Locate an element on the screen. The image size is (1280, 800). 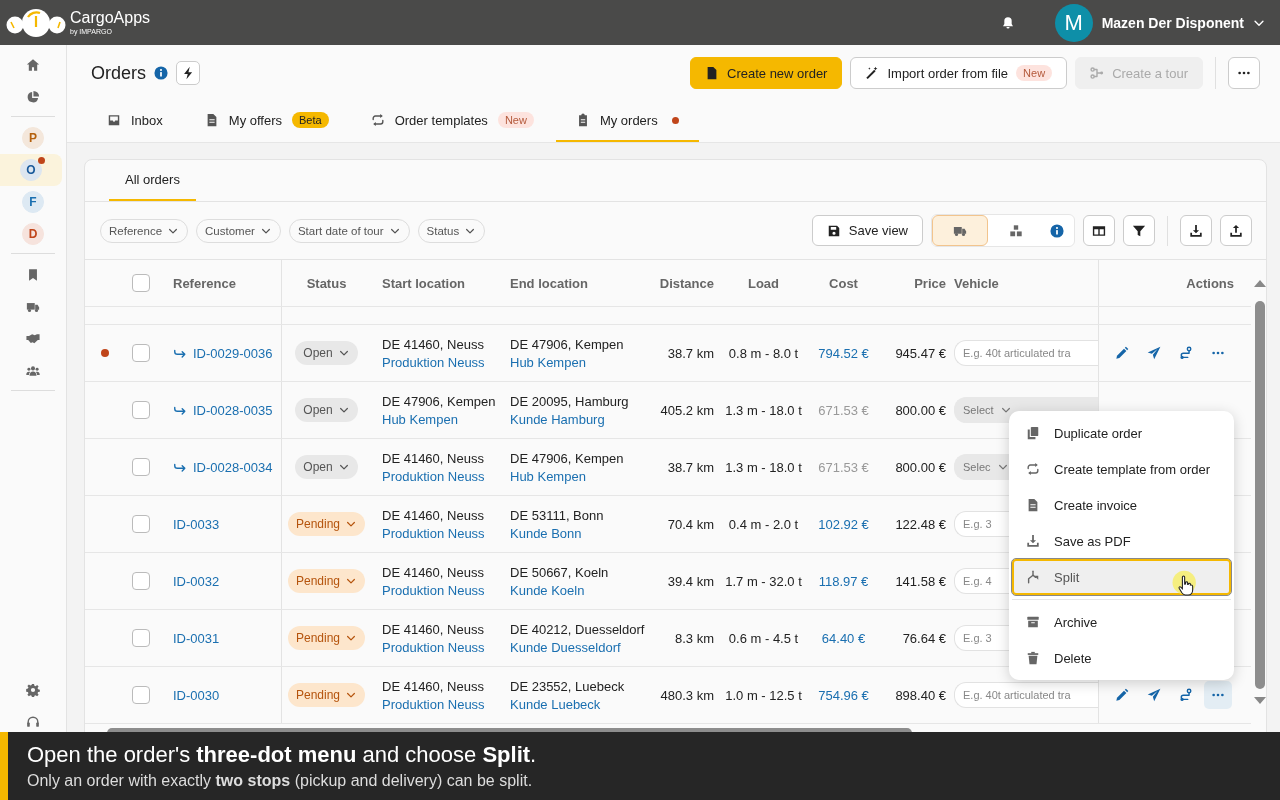
column-header: Reference is located at coordinates (204, 283).